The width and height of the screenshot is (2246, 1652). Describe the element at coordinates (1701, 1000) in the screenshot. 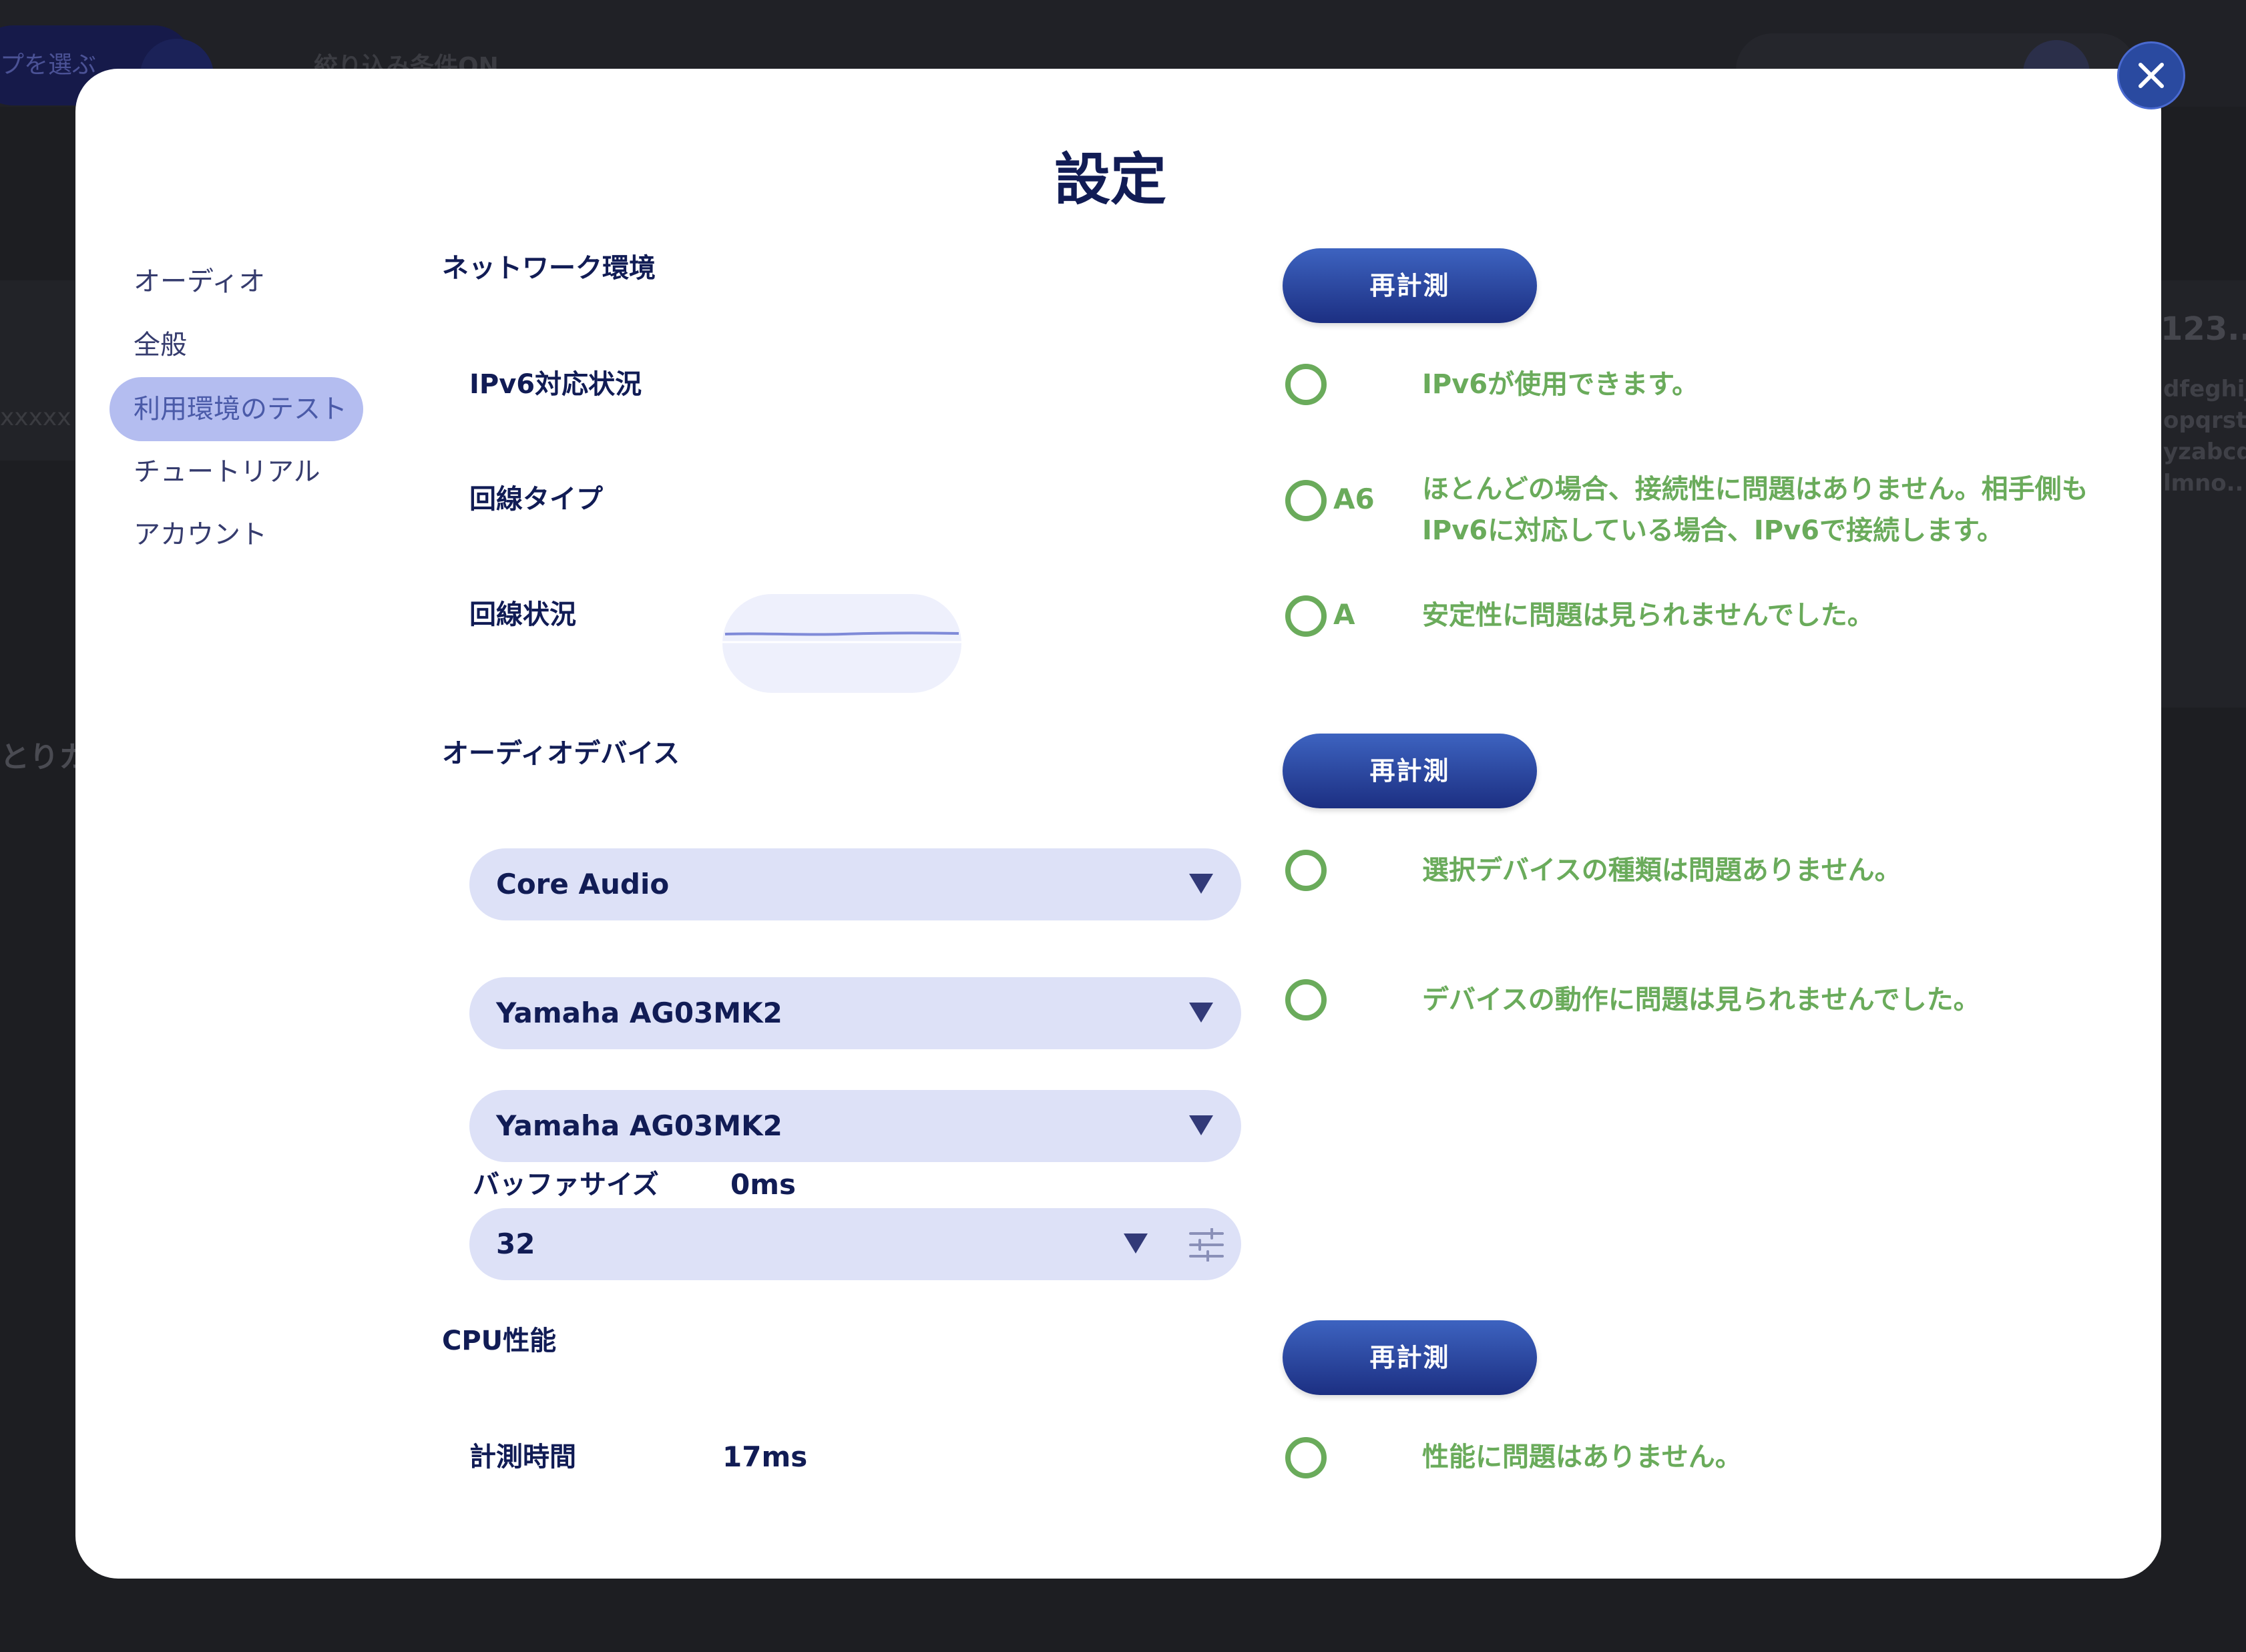

I see `device-operation-message: デバイスの動作に問題は見られませんでした。` at that location.